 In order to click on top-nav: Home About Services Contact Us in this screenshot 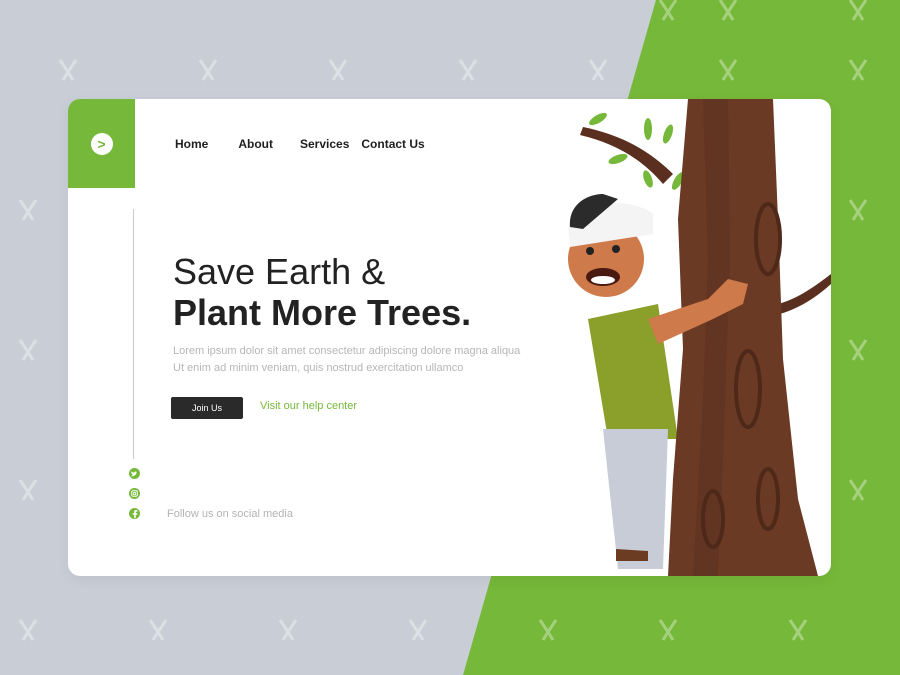, I will do `click(300, 144)`.